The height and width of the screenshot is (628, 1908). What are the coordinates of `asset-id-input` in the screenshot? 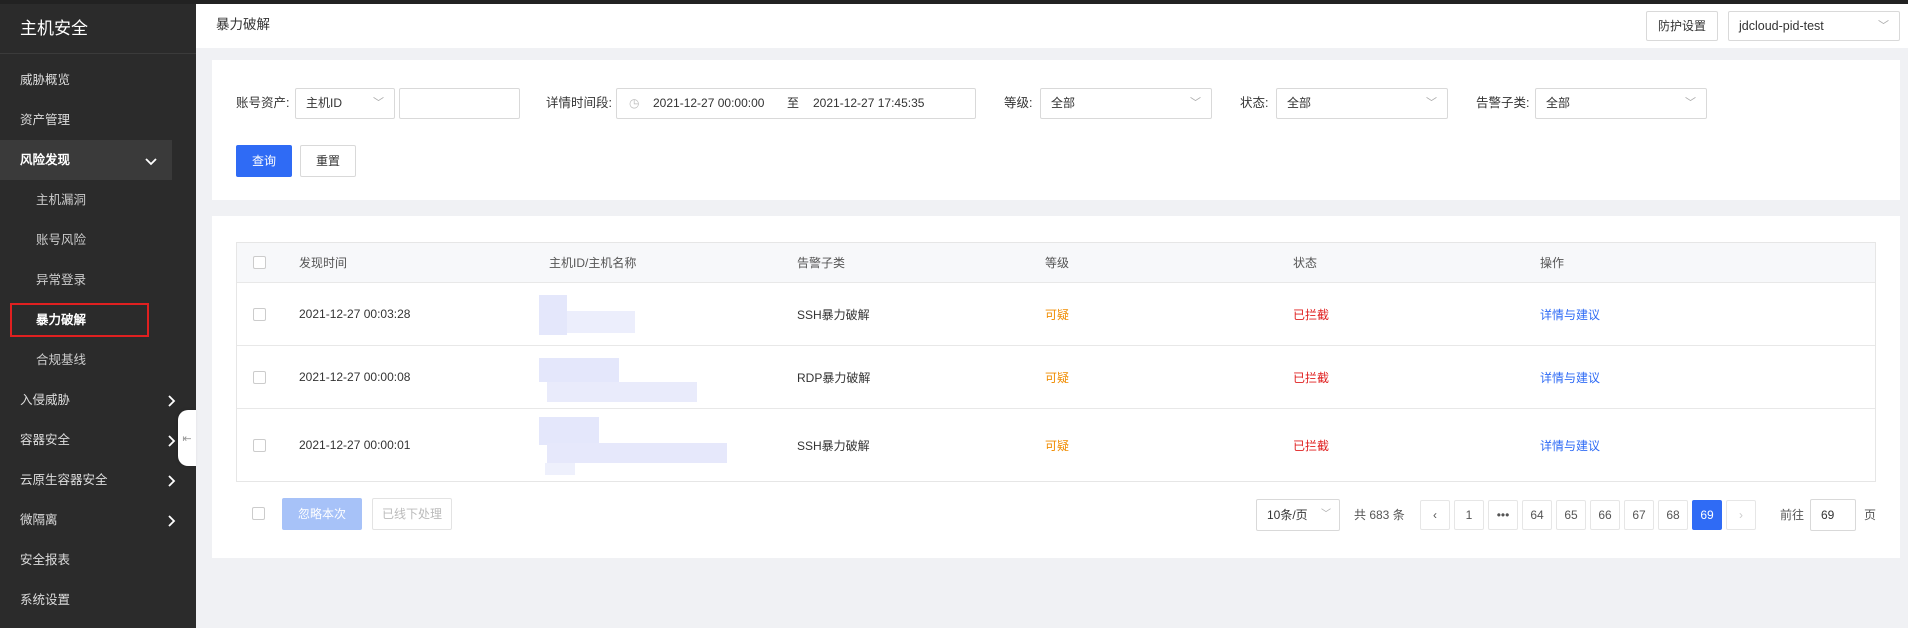 It's located at (459, 103).